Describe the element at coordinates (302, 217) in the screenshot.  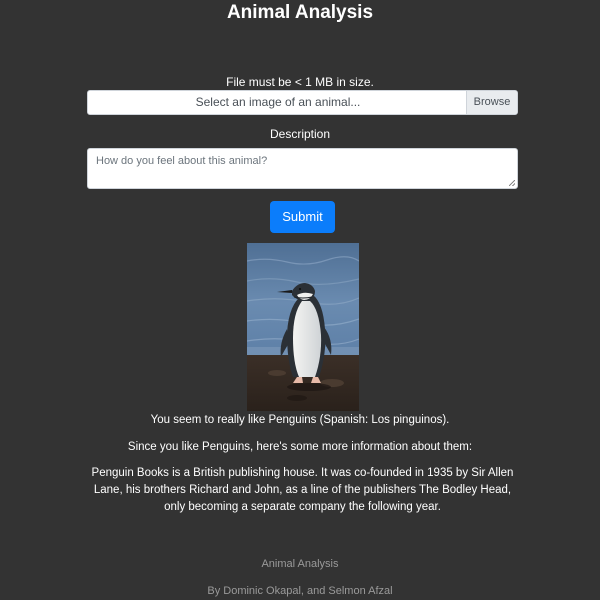
I see `submit-button: Submit` at that location.